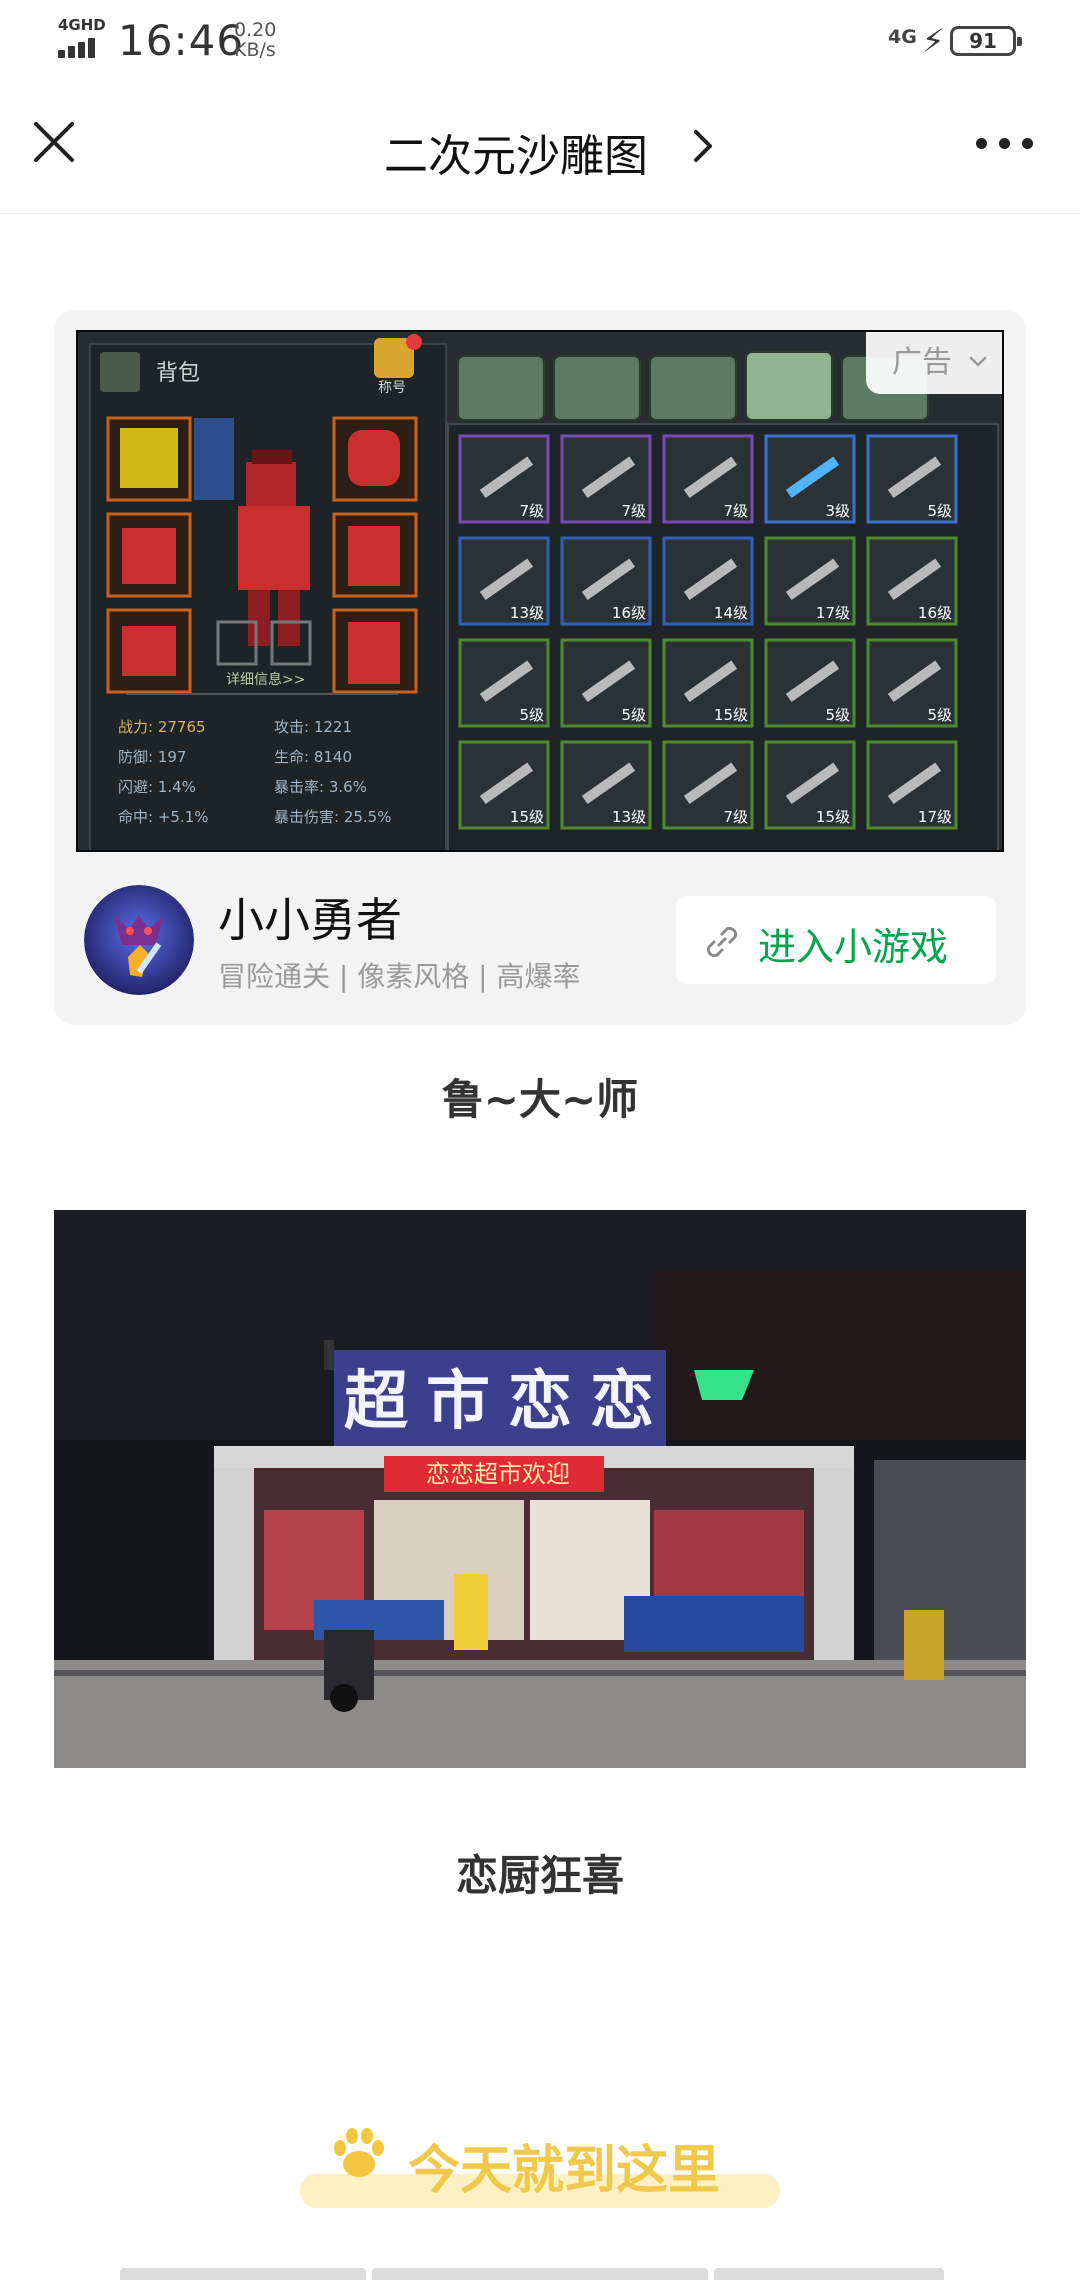  What do you see at coordinates (320, 787) in the screenshot?
I see `stat-crit-rate: 暴击率: 3.6%` at bounding box center [320, 787].